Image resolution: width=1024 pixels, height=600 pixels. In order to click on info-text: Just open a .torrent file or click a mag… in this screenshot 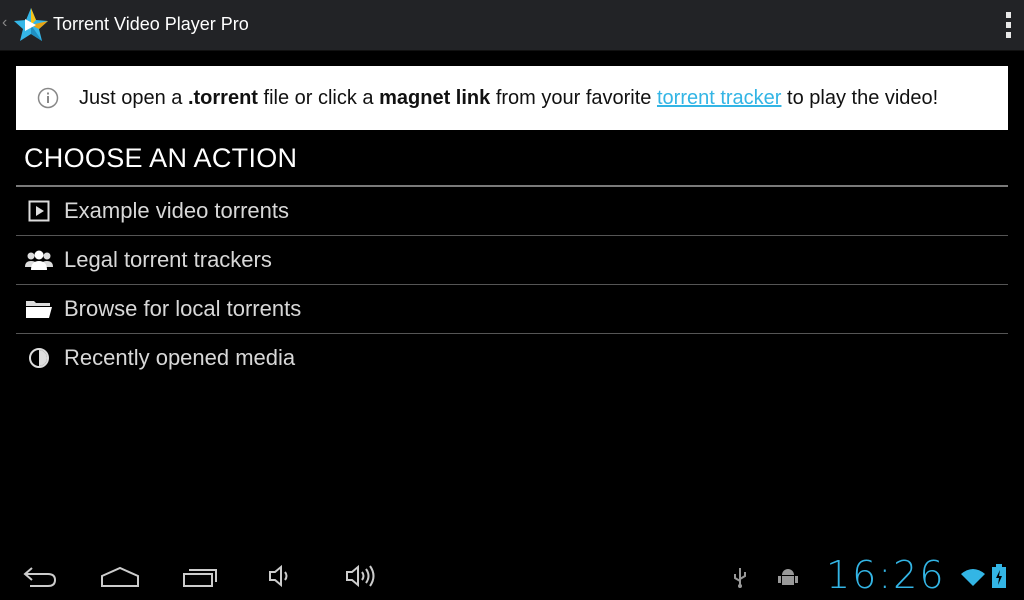, I will do `click(508, 98)`.